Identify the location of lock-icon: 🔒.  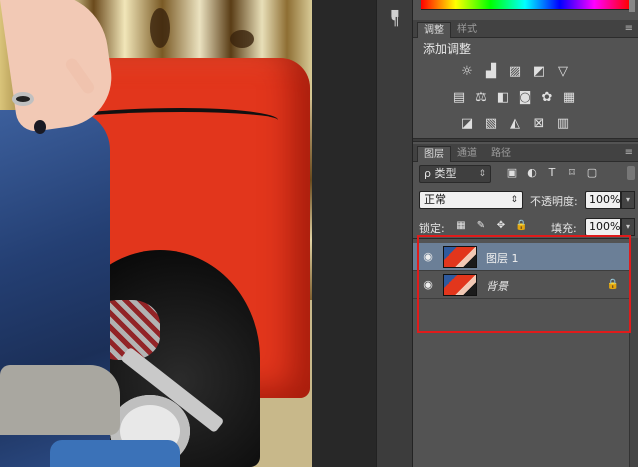
(612, 284).